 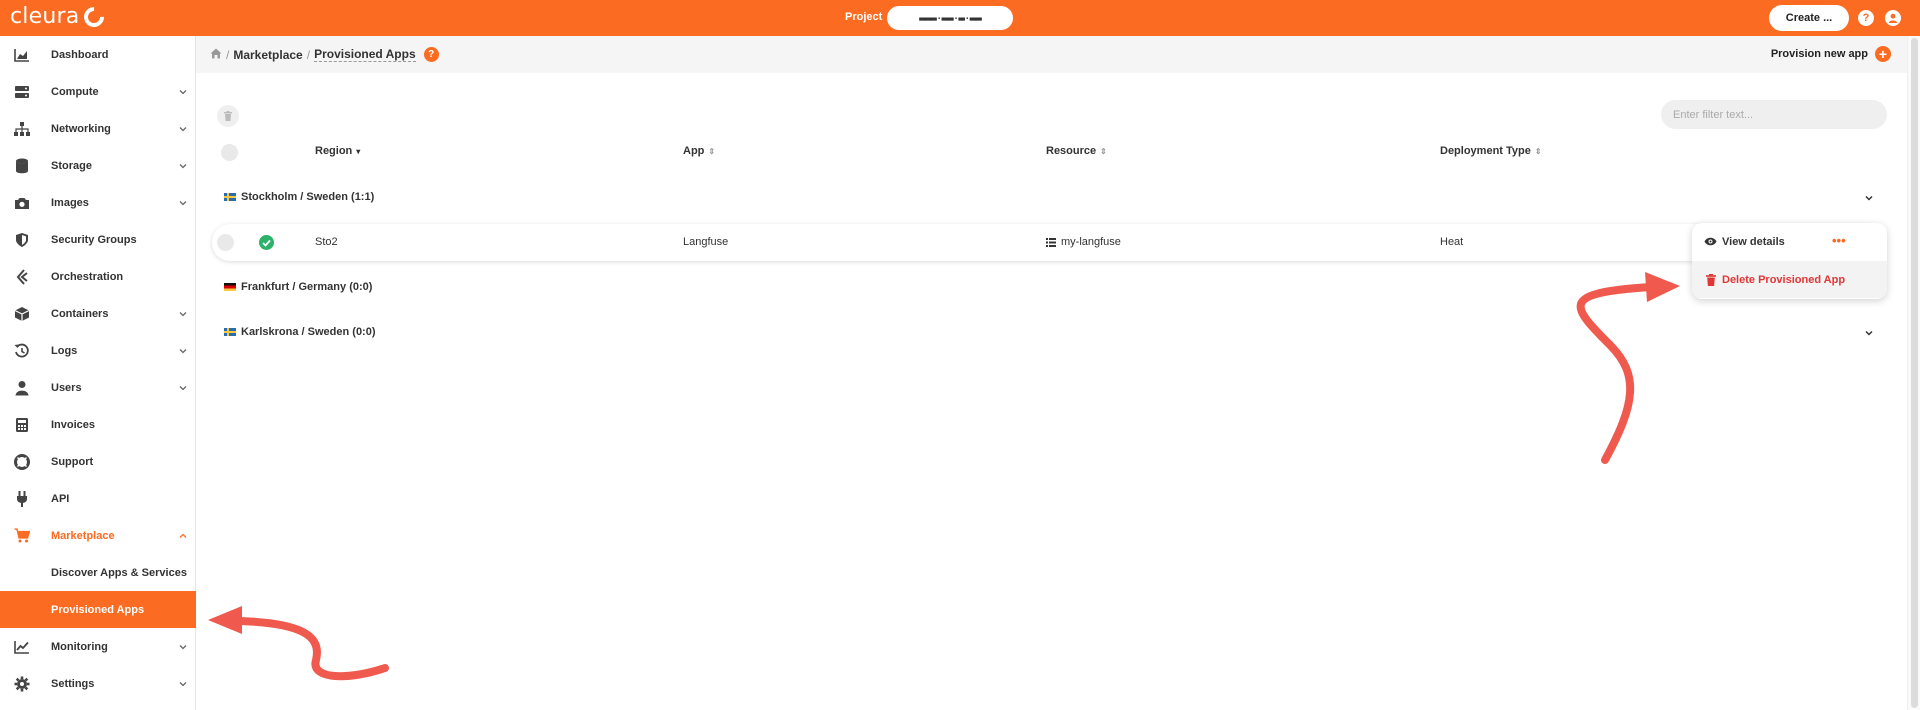 I want to click on cart-icon, so click(x=22, y=536).